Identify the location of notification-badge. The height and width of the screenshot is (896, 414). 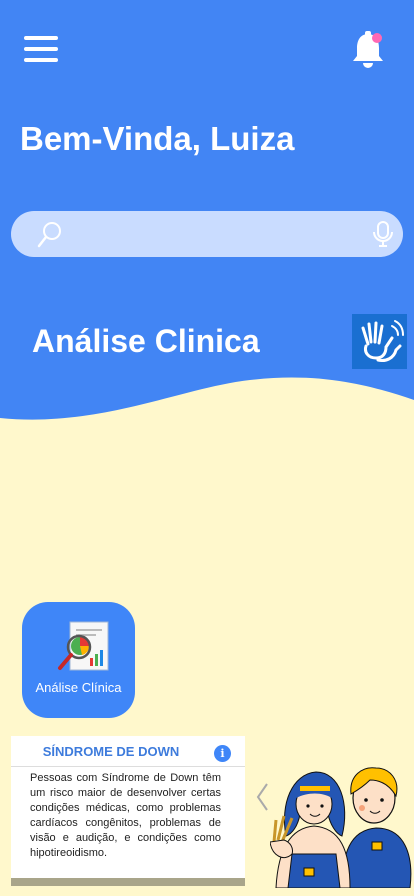
(377, 38).